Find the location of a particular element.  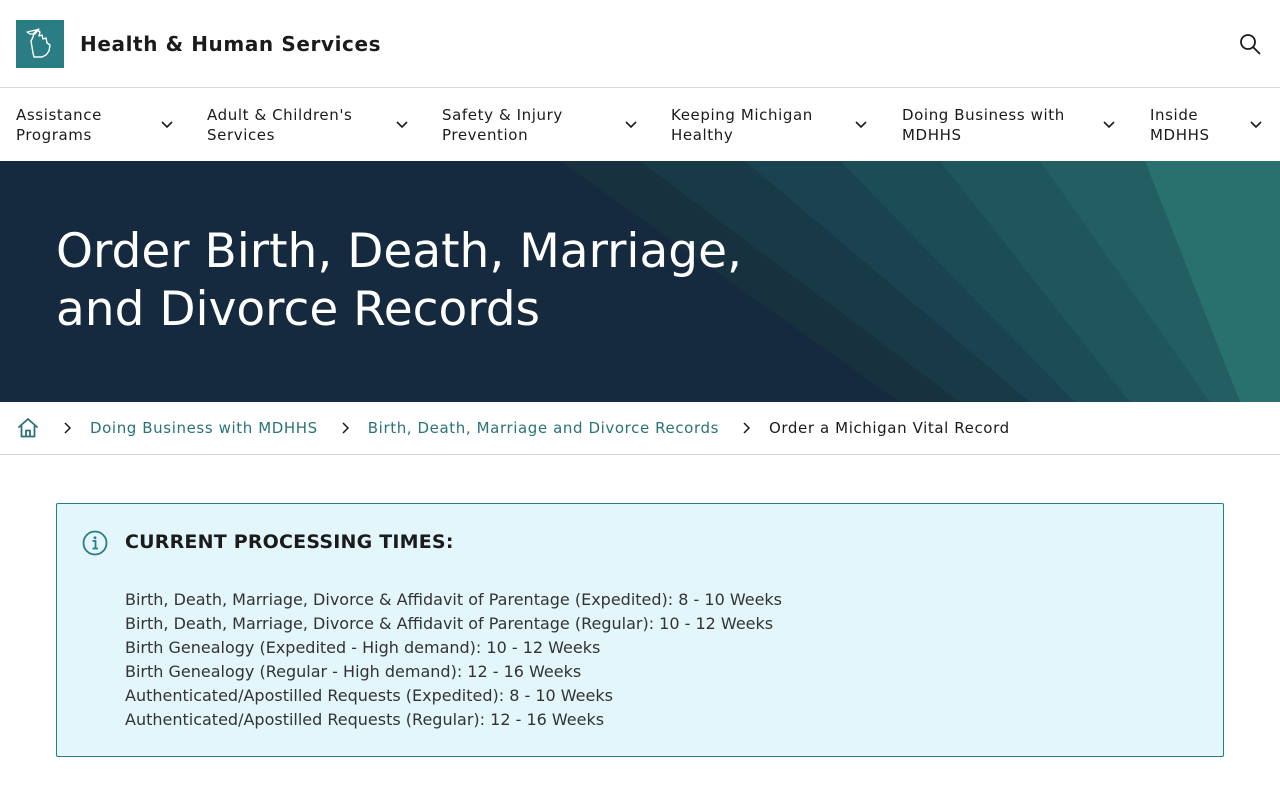

search-icon is located at coordinates (1250, 44).